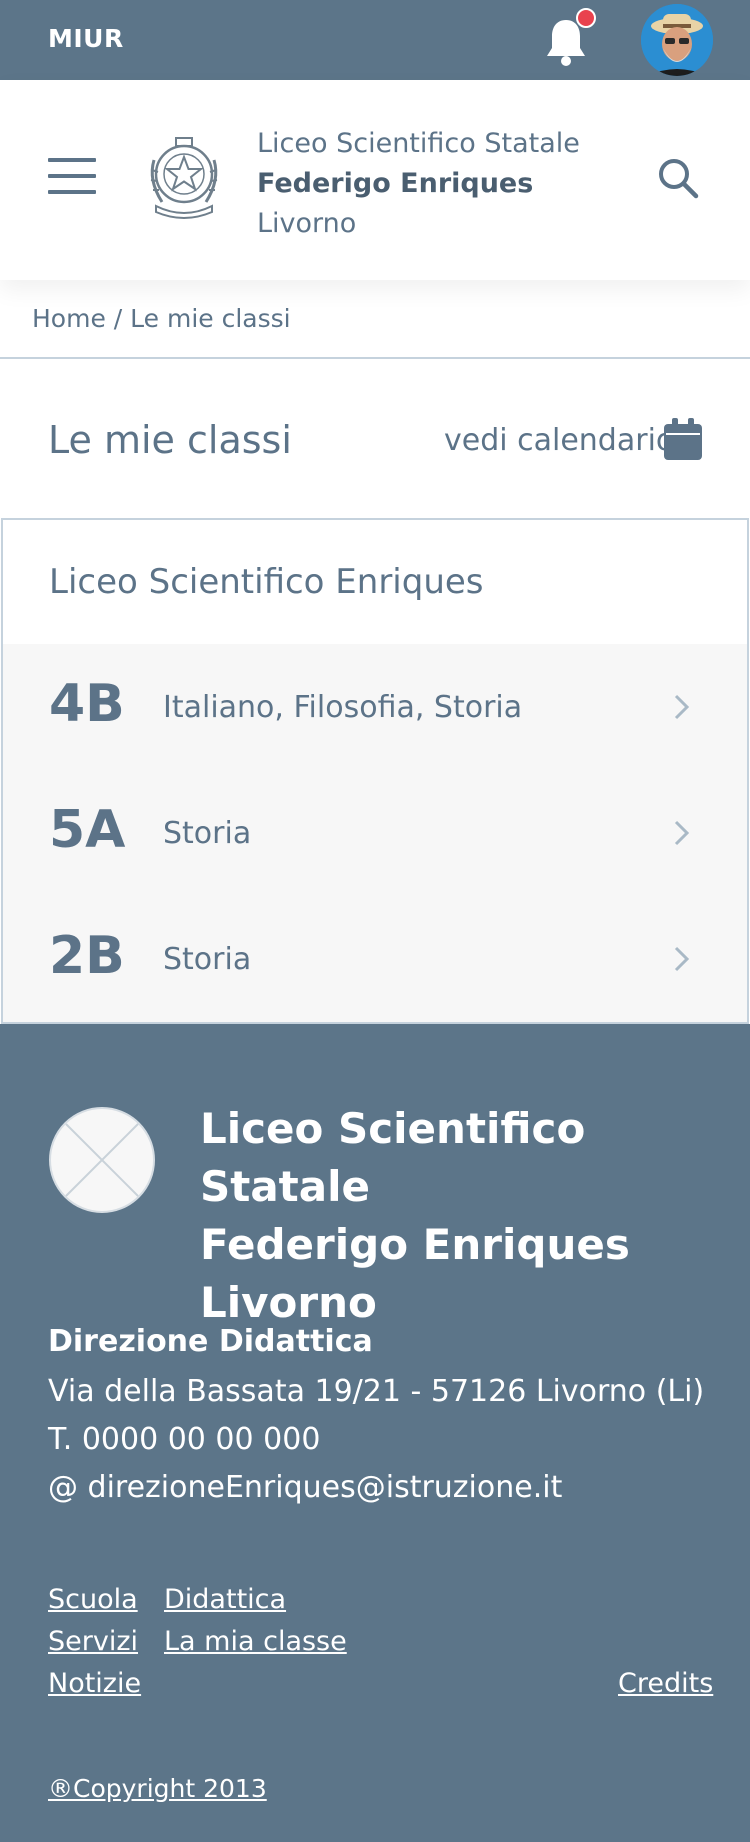 Image resolution: width=750 pixels, height=1842 pixels. Describe the element at coordinates (266, 582) in the screenshot. I see `school-card-name: Liceo Scientifico Enriques` at that location.